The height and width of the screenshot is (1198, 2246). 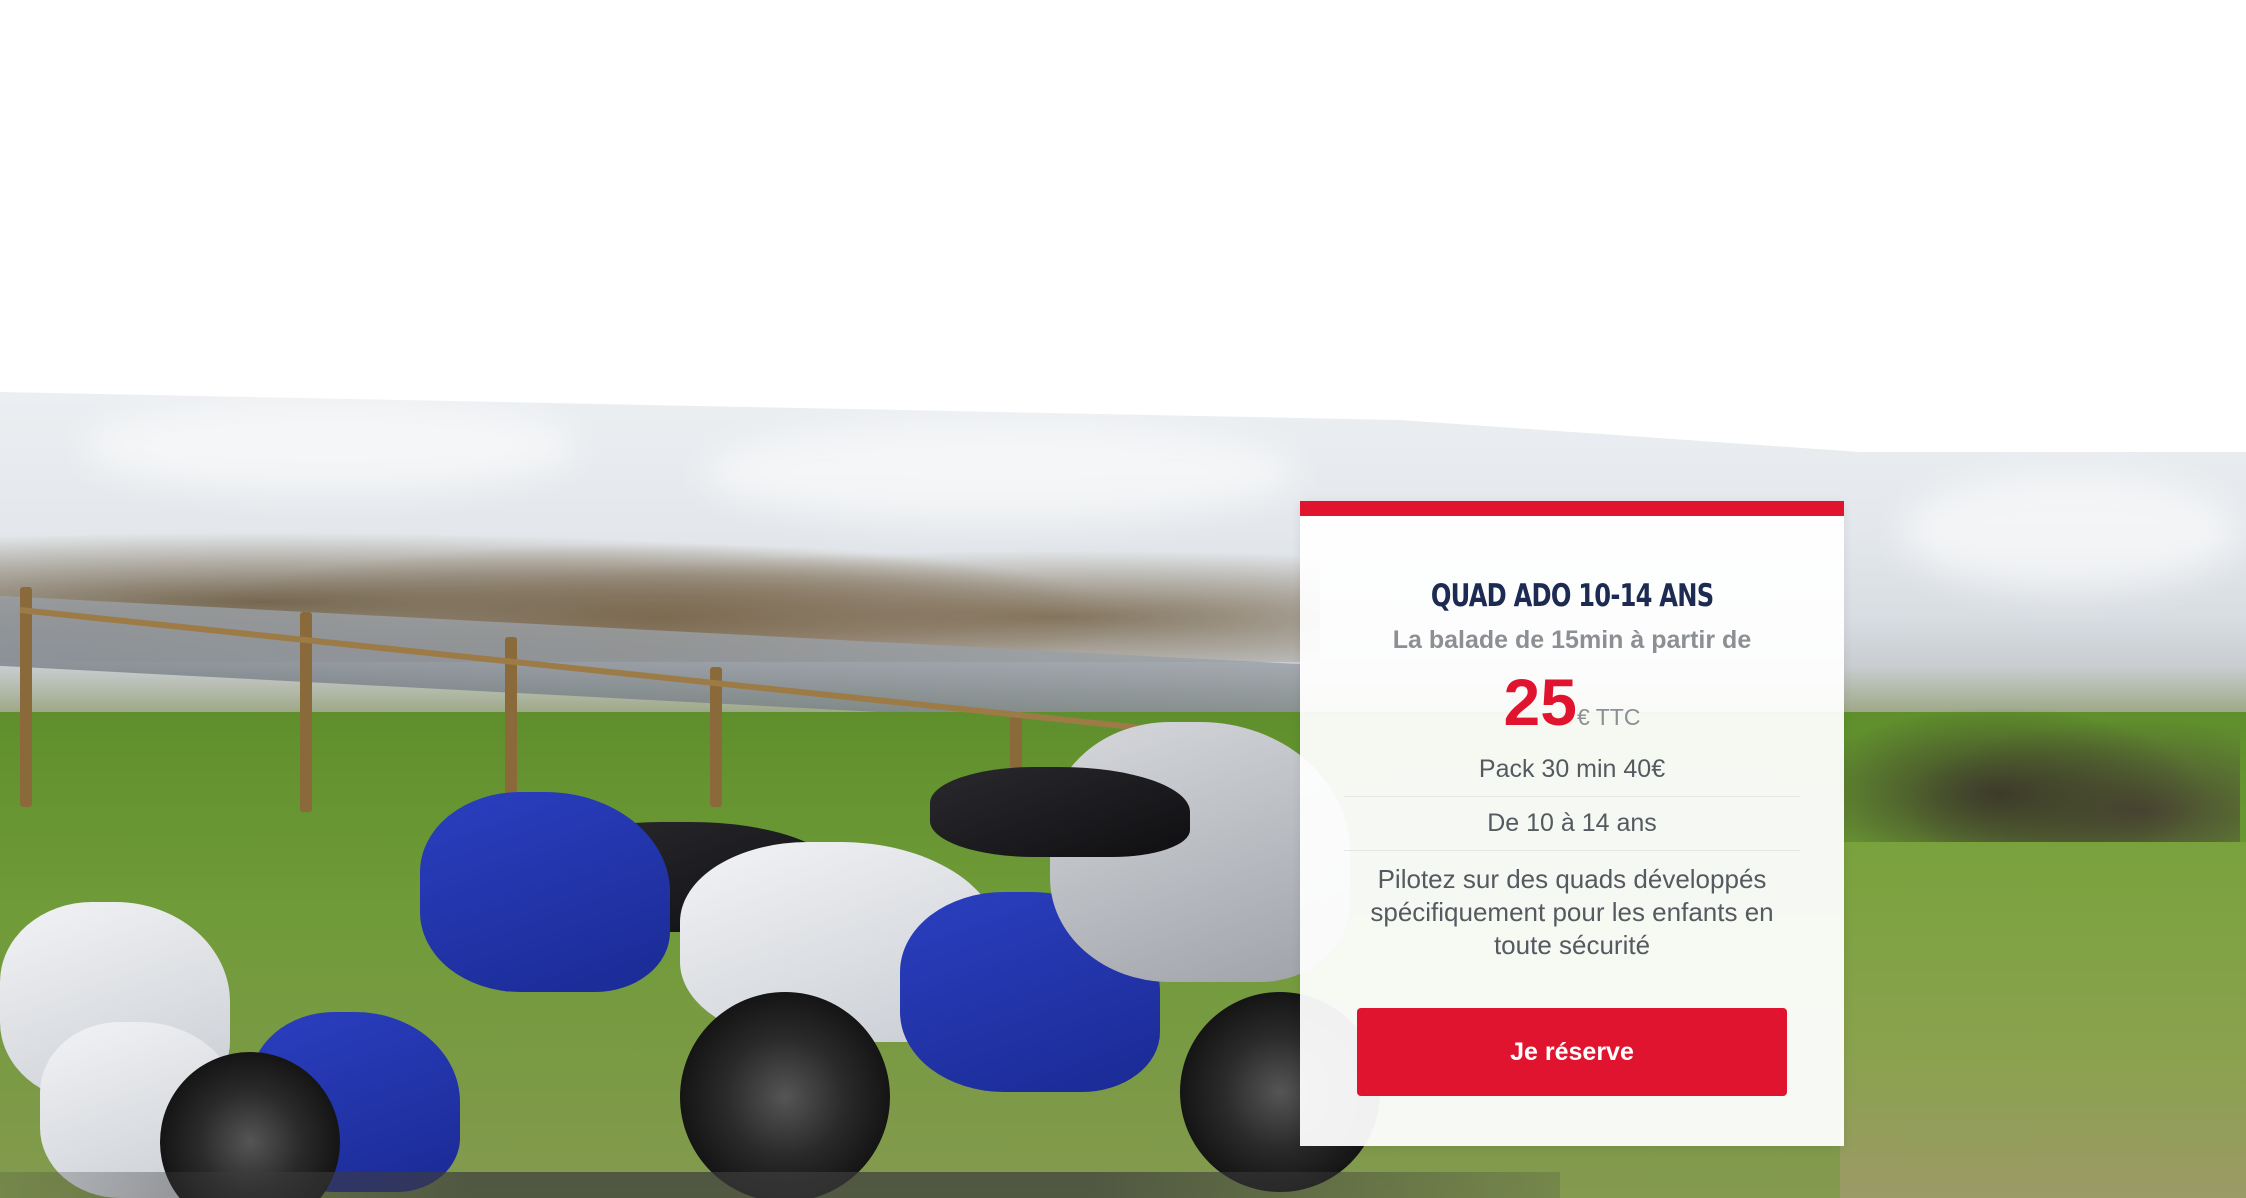 I want to click on quad-center-rear-fender, so click(x=545, y=892).